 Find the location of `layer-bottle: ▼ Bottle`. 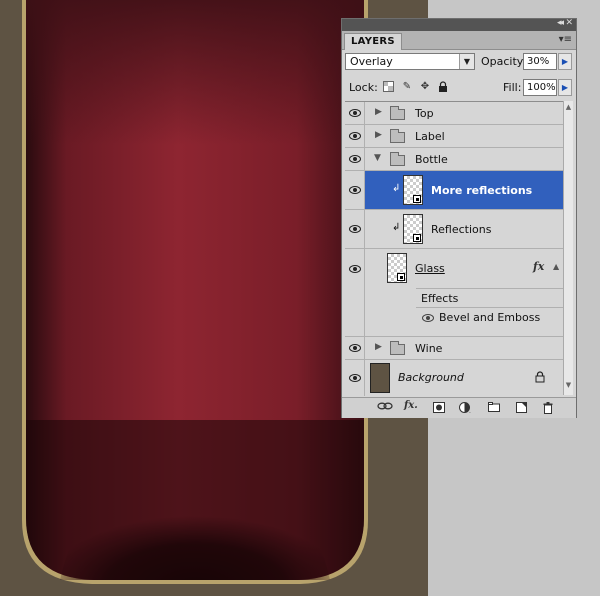

layer-bottle: ▼ Bottle is located at coordinates (454, 159).